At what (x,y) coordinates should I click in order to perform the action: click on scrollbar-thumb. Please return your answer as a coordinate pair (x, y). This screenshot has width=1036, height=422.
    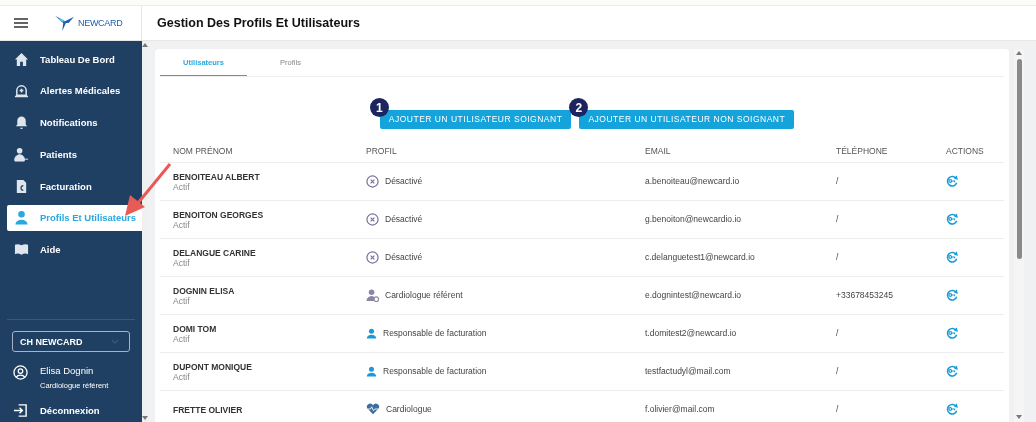
    Looking at the image, I should click on (1019, 159).